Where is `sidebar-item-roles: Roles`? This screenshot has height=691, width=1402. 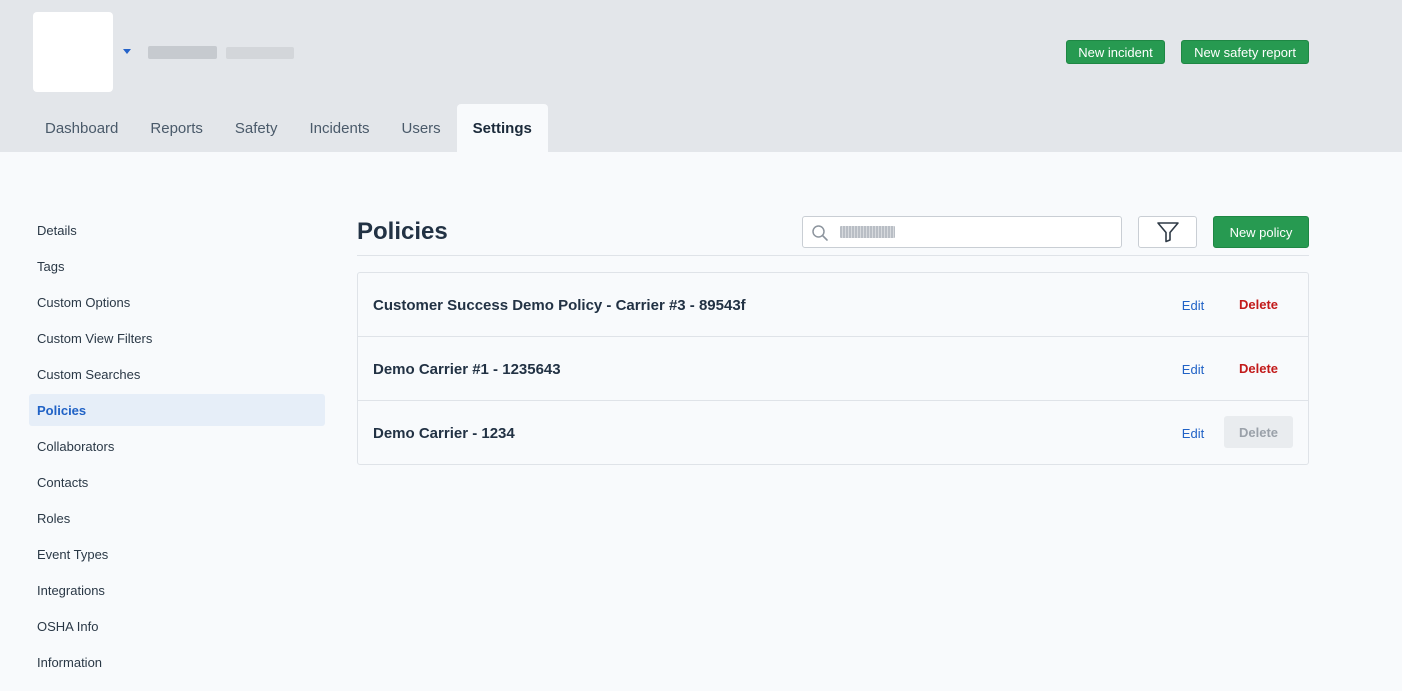
sidebar-item-roles: Roles is located at coordinates (177, 518).